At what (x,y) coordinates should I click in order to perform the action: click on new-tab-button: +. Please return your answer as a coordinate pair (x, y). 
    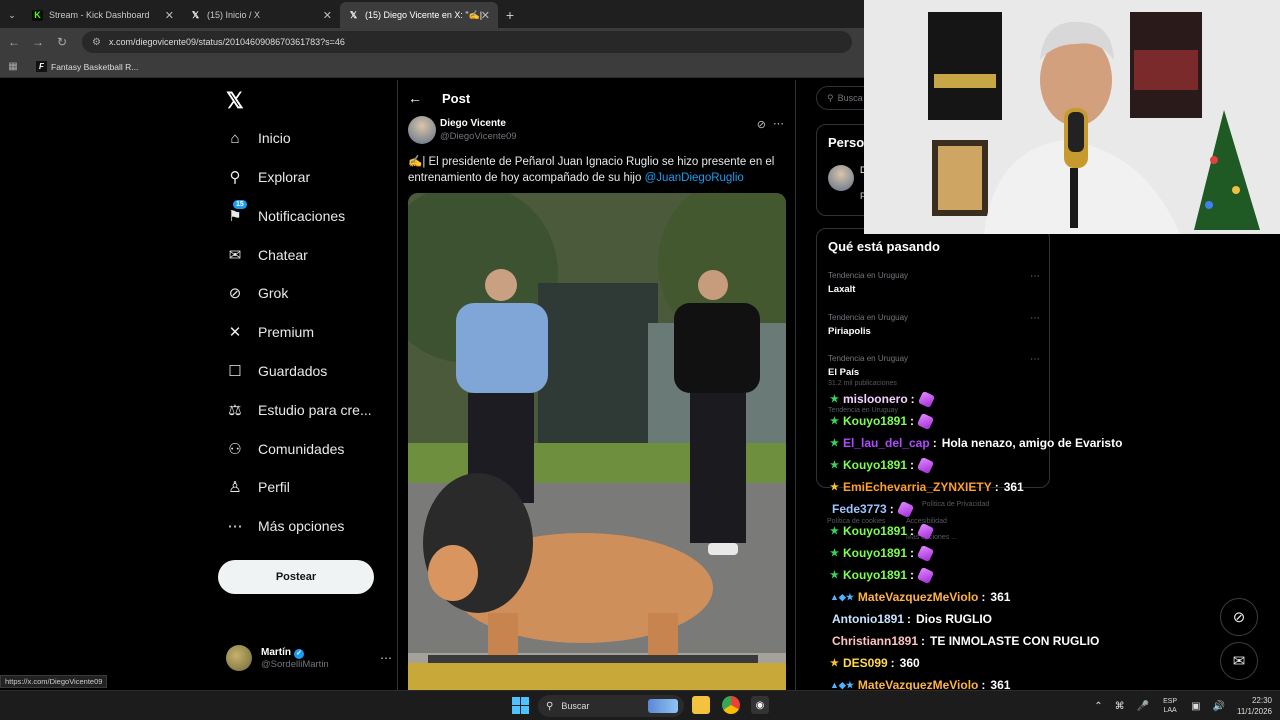
    Looking at the image, I should click on (510, 15).